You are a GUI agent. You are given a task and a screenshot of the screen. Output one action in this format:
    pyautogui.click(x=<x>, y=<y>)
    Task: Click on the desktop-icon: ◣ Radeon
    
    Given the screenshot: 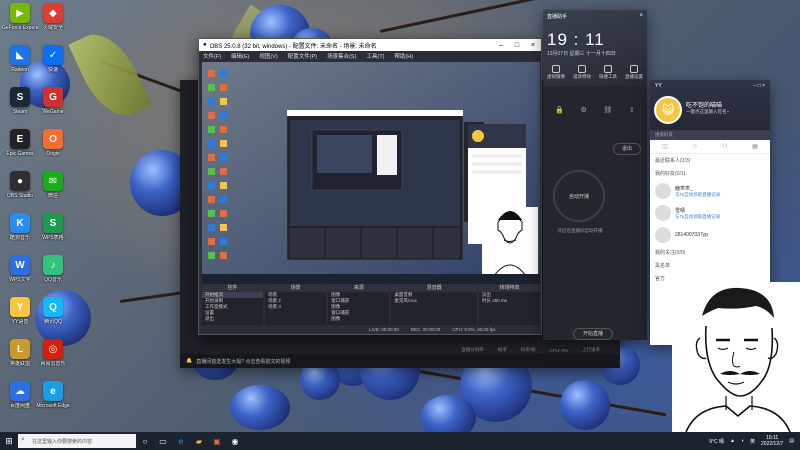 What is the action you would take?
    pyautogui.click(x=20, y=59)
    